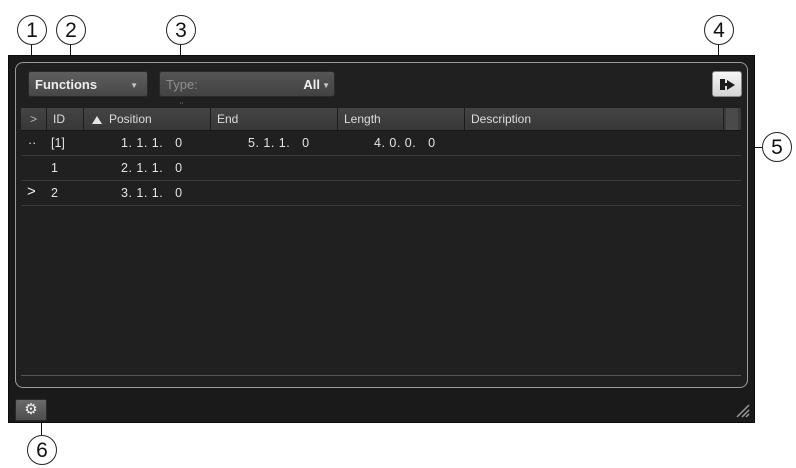 The image size is (796, 468). Describe the element at coordinates (31, 191) in the screenshot. I see `current-row-chevron-icon: >` at that location.